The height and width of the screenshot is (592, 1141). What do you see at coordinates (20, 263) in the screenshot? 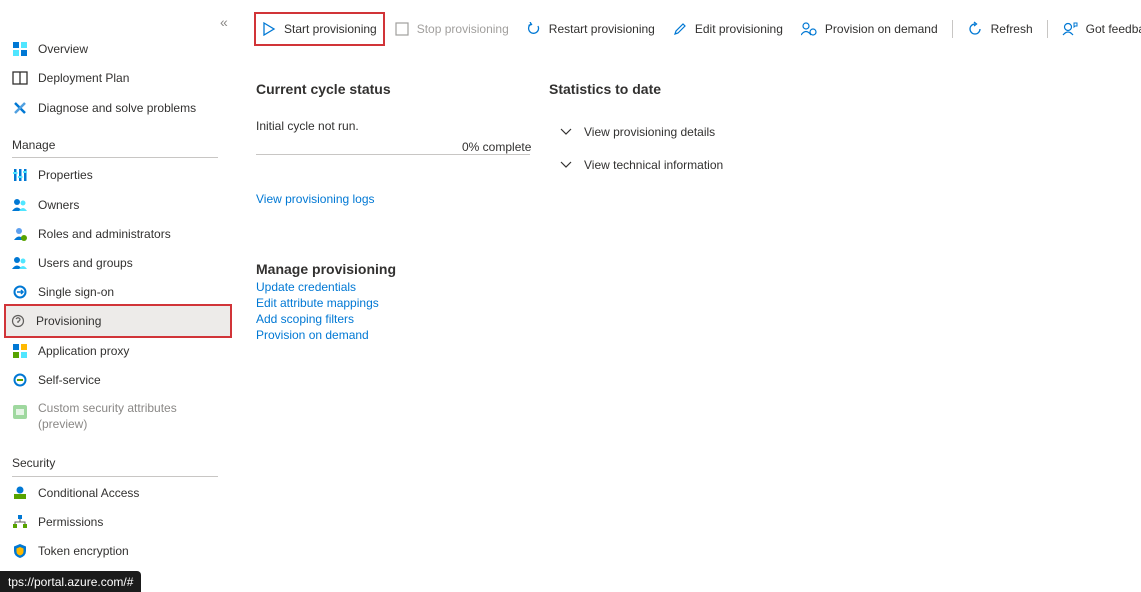
I see `users-icon` at bounding box center [20, 263].